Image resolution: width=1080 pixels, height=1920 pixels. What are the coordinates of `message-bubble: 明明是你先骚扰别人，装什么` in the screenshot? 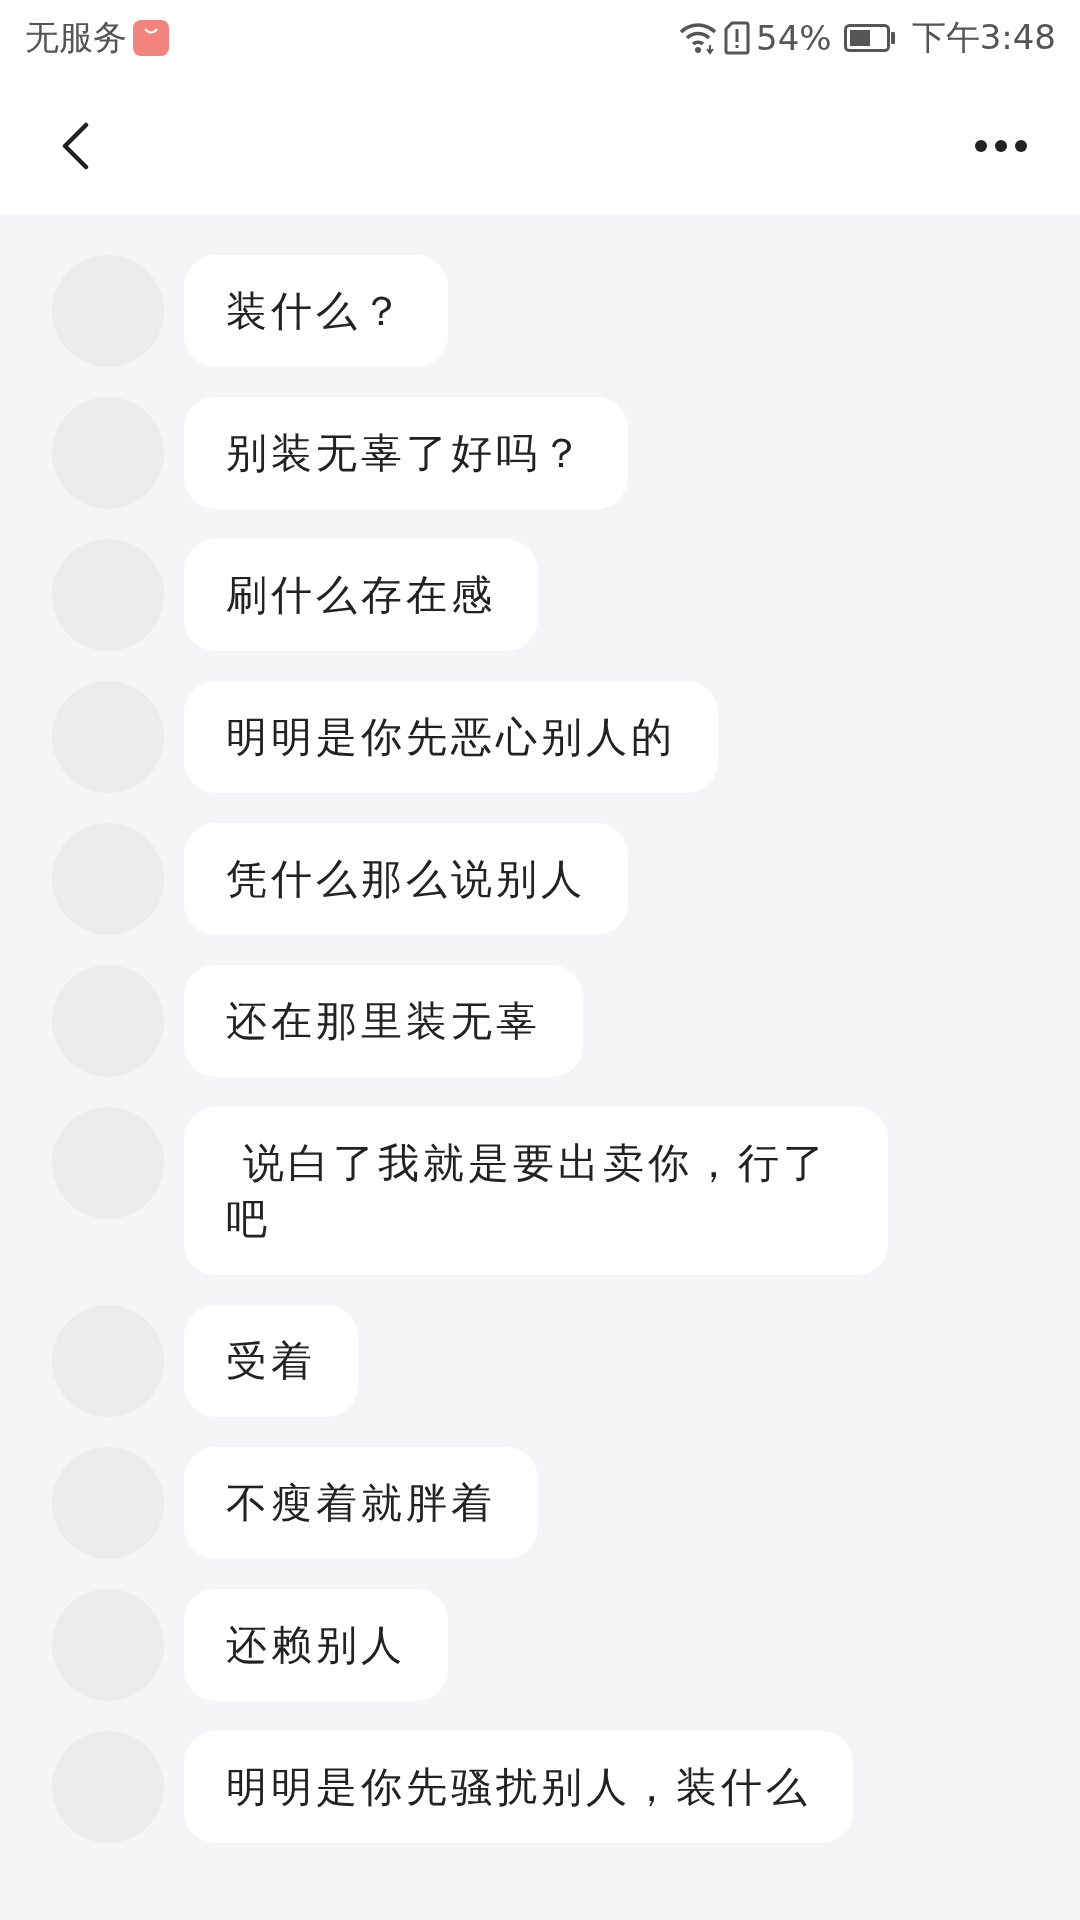 It's located at (518, 1787).